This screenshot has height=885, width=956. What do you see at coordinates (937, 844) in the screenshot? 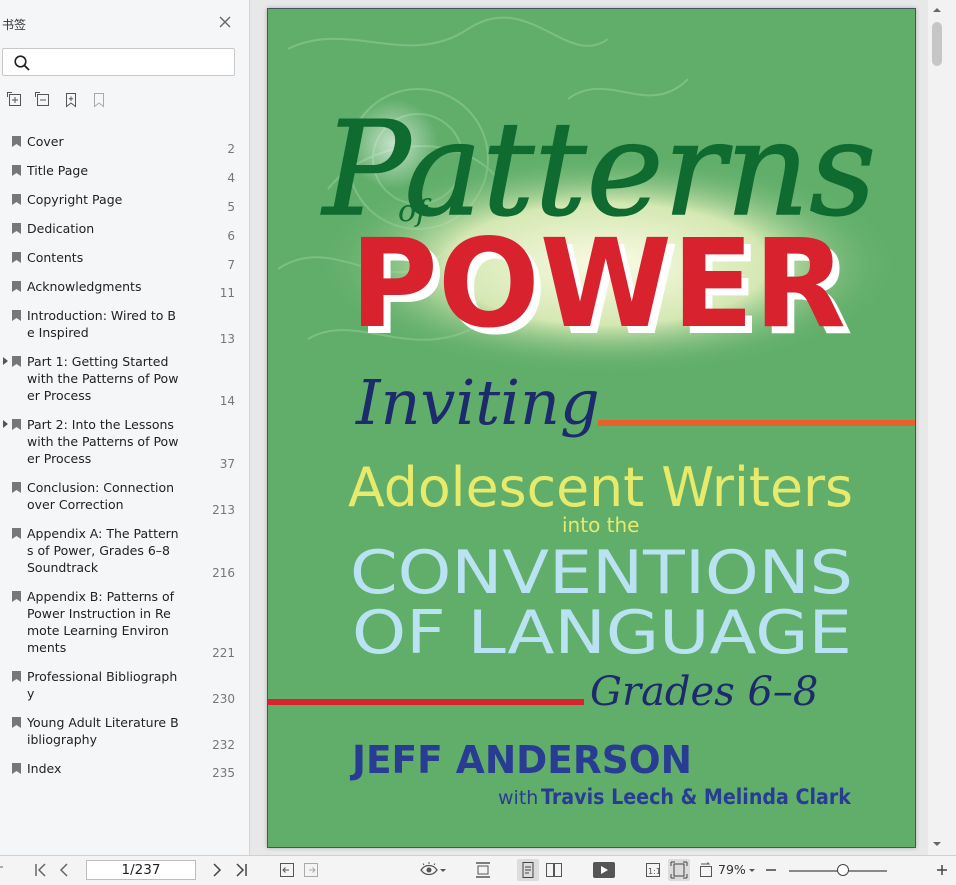
I see `scroll-down-icon` at bounding box center [937, 844].